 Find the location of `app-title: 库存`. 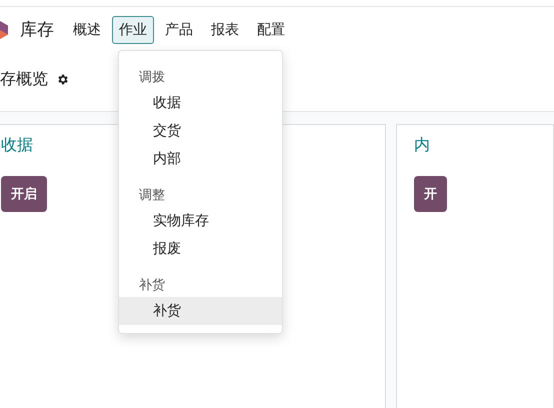

app-title: 库存 is located at coordinates (37, 29).